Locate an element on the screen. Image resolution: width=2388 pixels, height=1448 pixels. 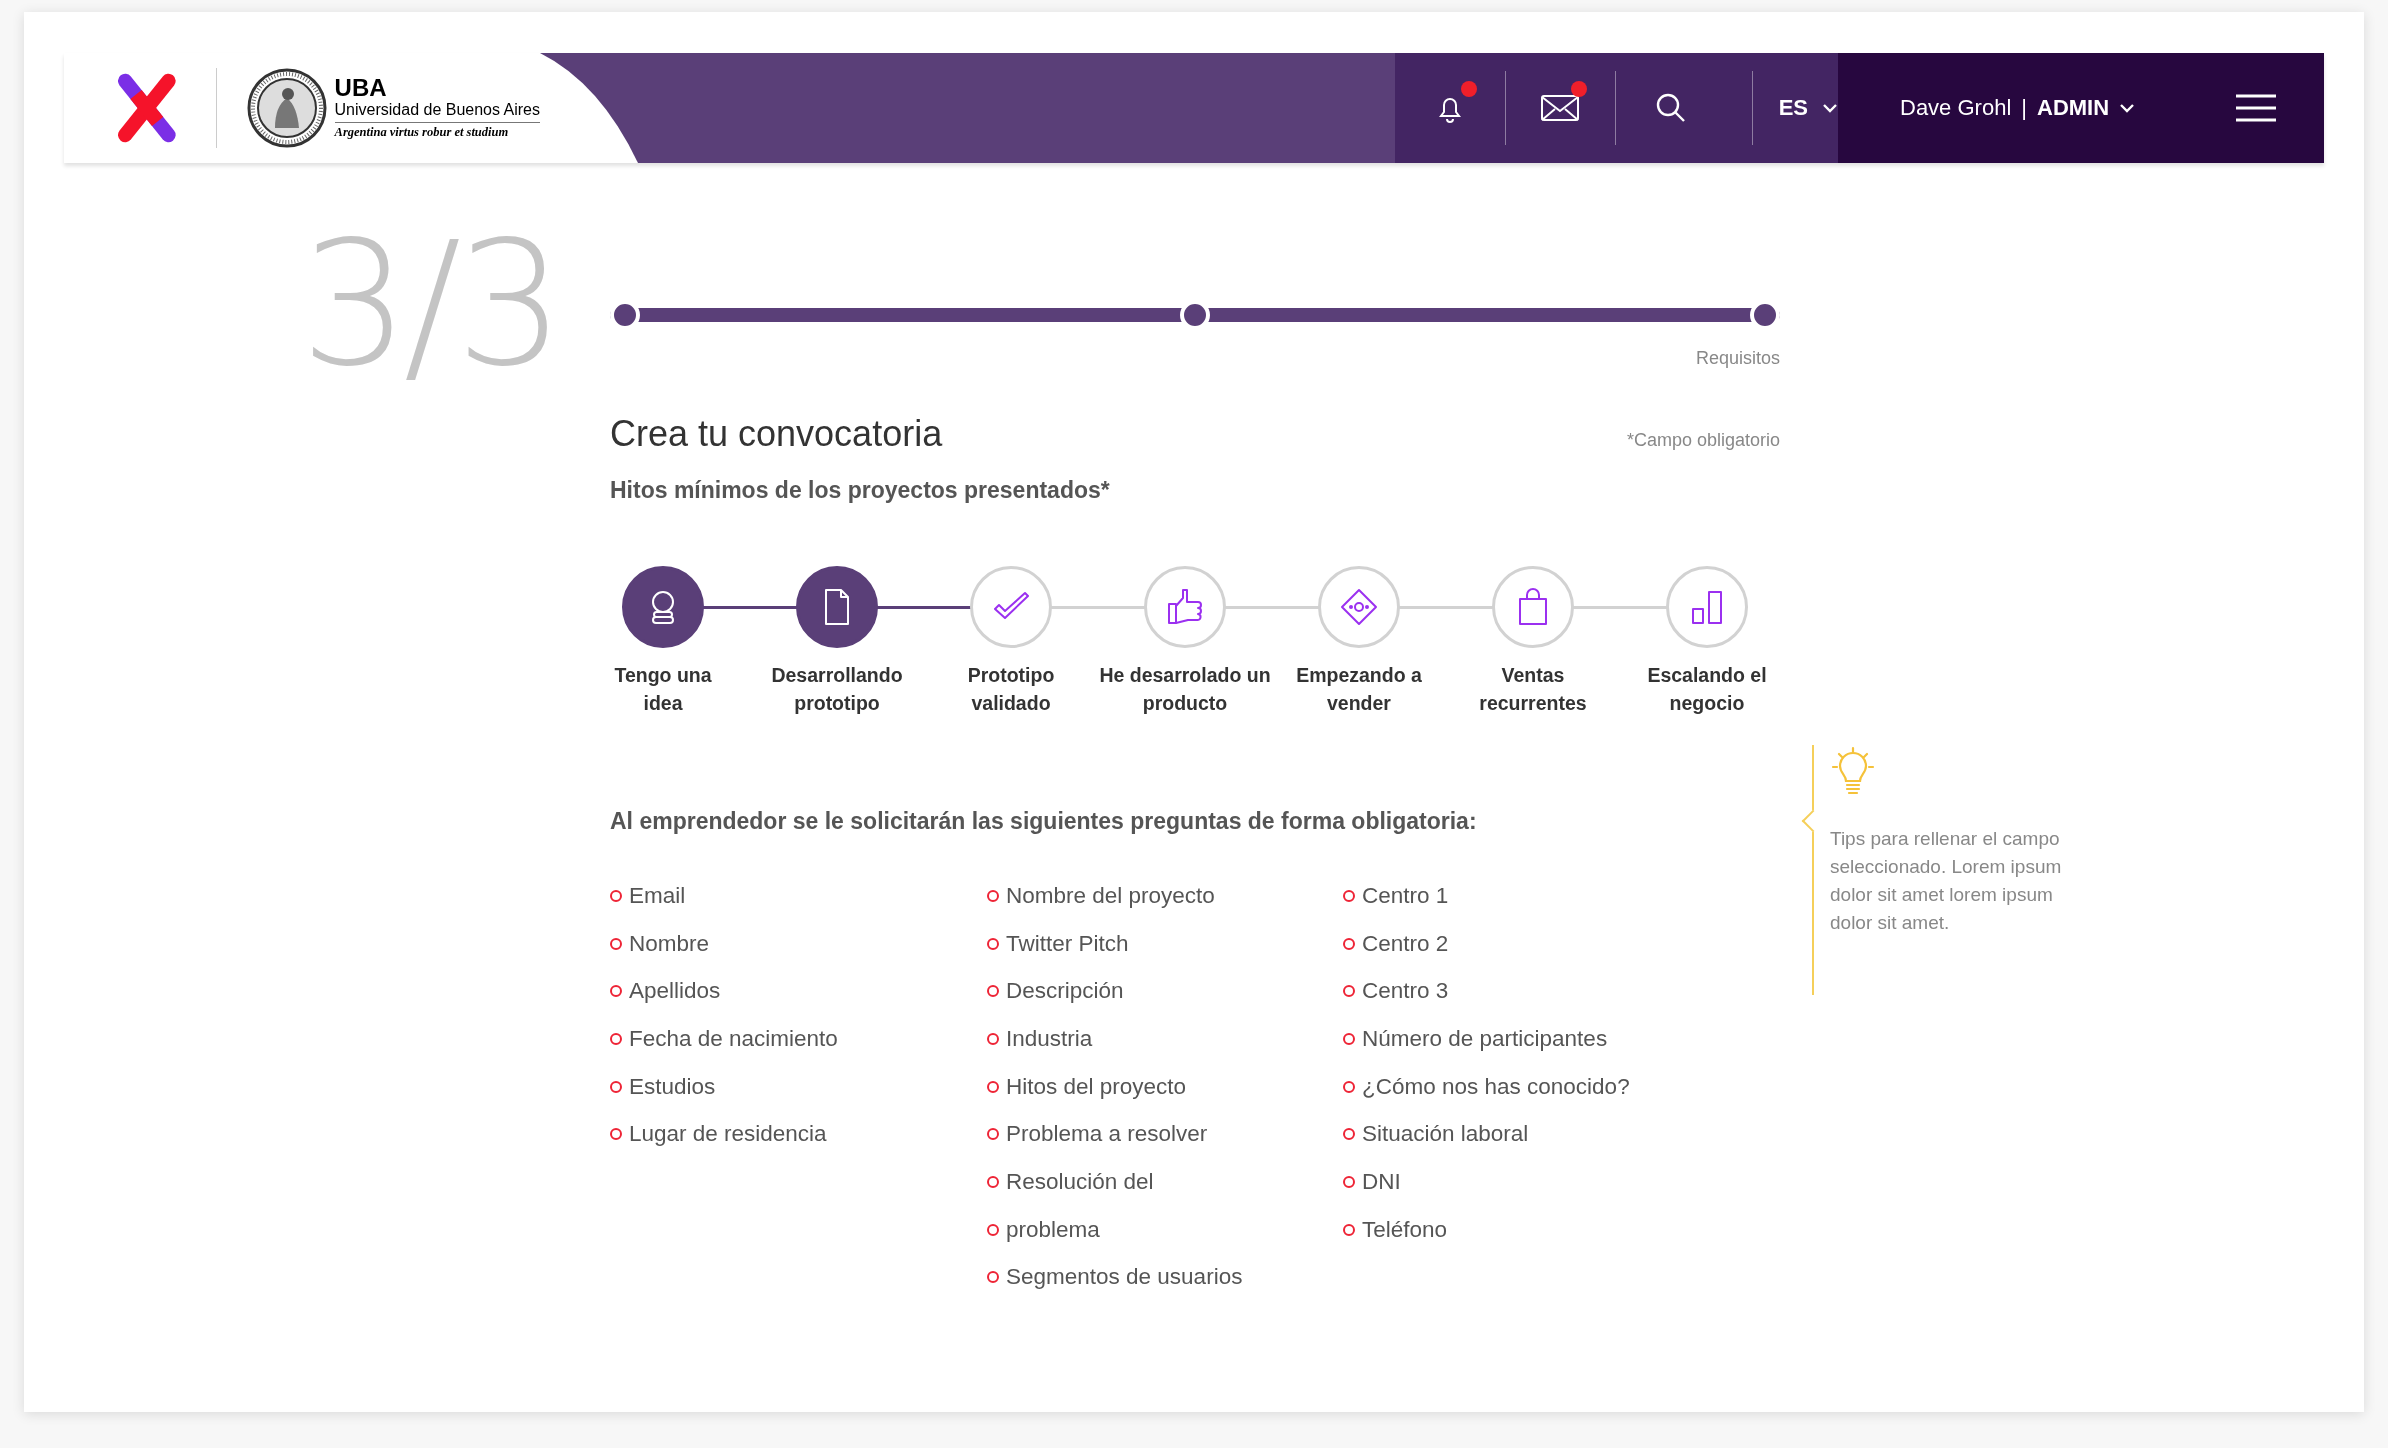
question-item: Situación laboral is located at coordinates (1445, 1134).